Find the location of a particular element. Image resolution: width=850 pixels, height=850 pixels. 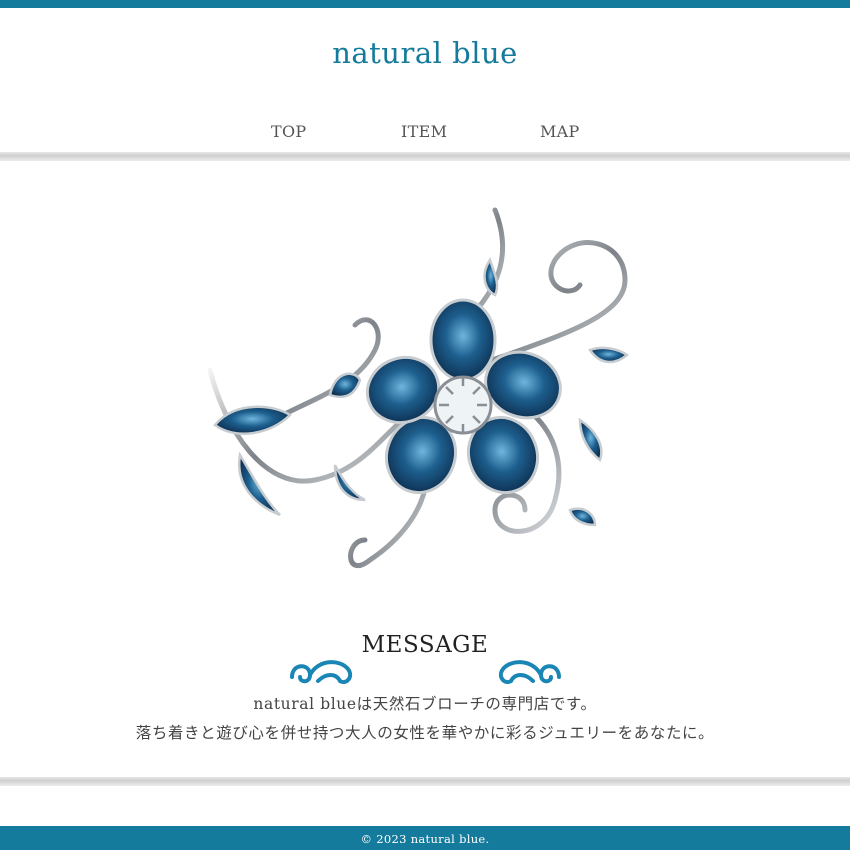

message-heading: MESSAGE is located at coordinates (425, 645).